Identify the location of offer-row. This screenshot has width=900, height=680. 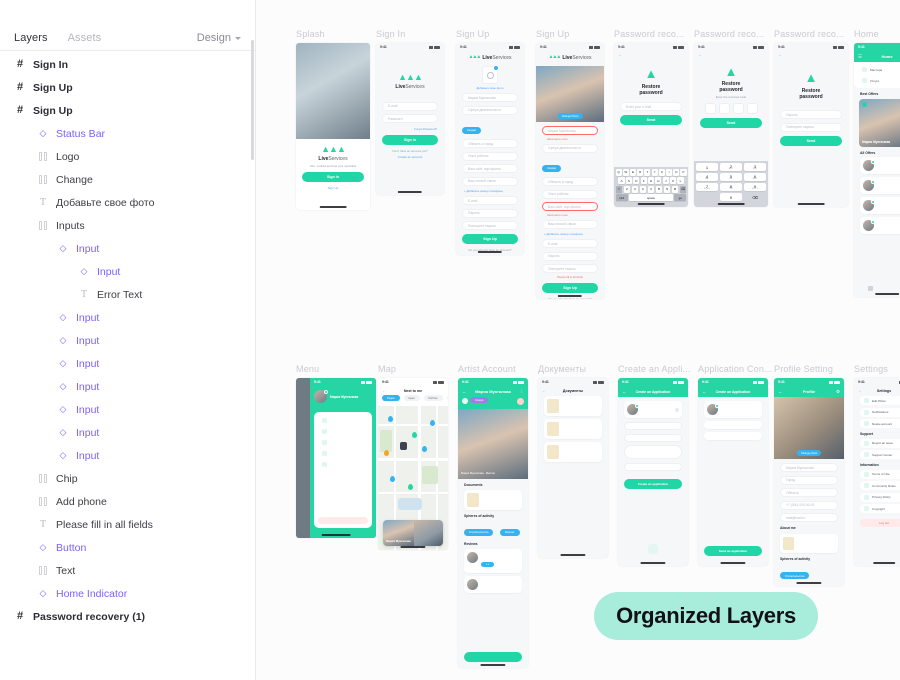
(880, 165).